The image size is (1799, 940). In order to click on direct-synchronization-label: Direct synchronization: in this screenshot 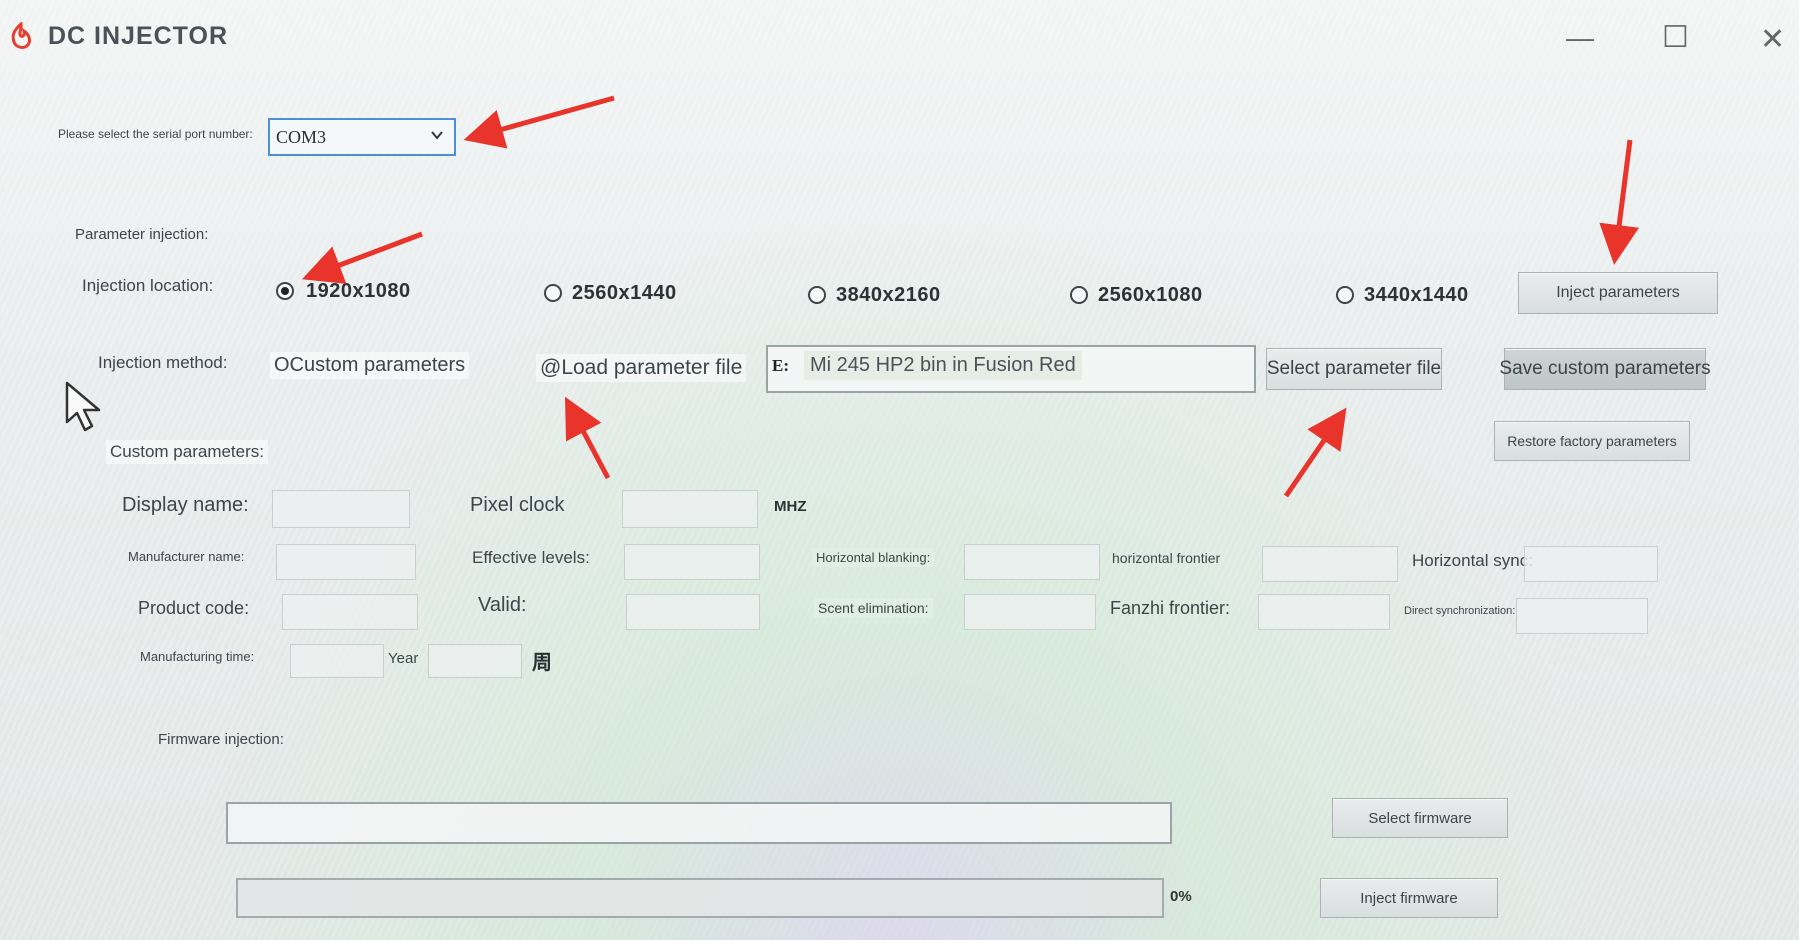, I will do `click(1460, 611)`.